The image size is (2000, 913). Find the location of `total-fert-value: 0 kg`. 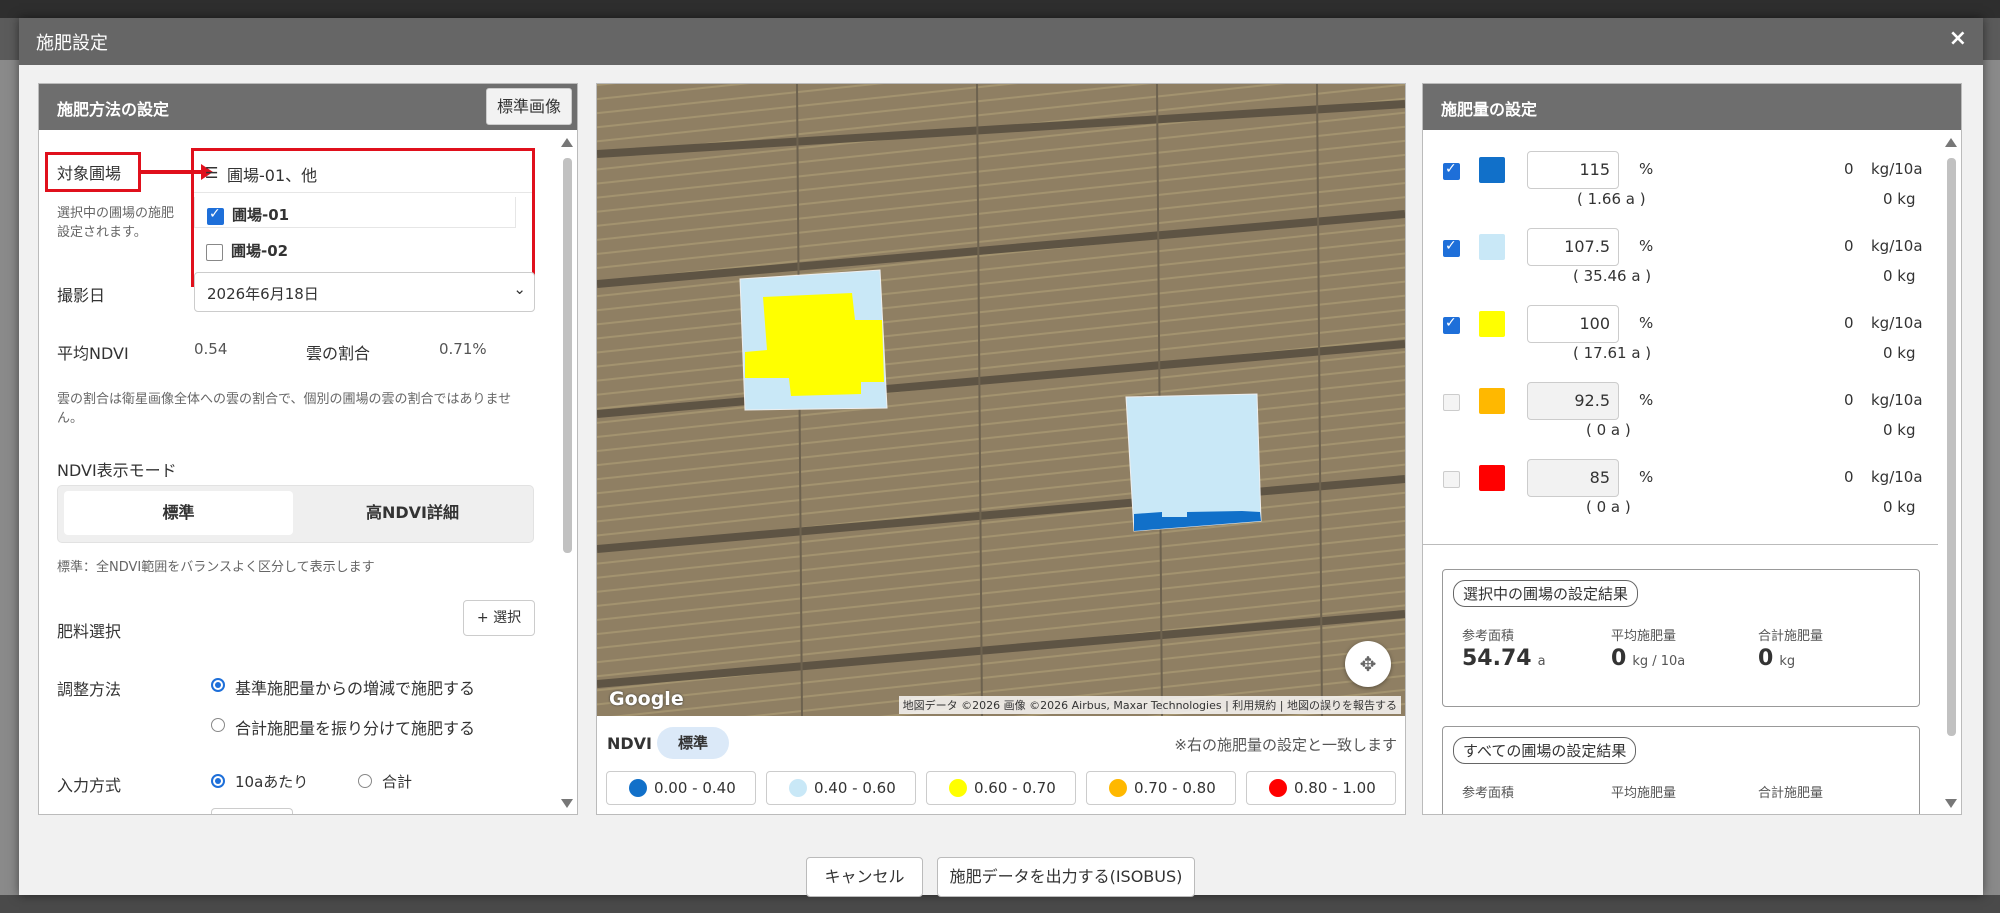

total-fert-value: 0 kg is located at coordinates (1777, 658).